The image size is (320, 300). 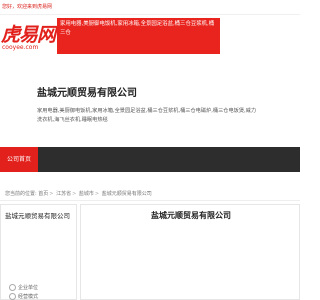 I want to click on main-panel-title: 盐城元顺贸易有限公司, so click(x=191, y=215).